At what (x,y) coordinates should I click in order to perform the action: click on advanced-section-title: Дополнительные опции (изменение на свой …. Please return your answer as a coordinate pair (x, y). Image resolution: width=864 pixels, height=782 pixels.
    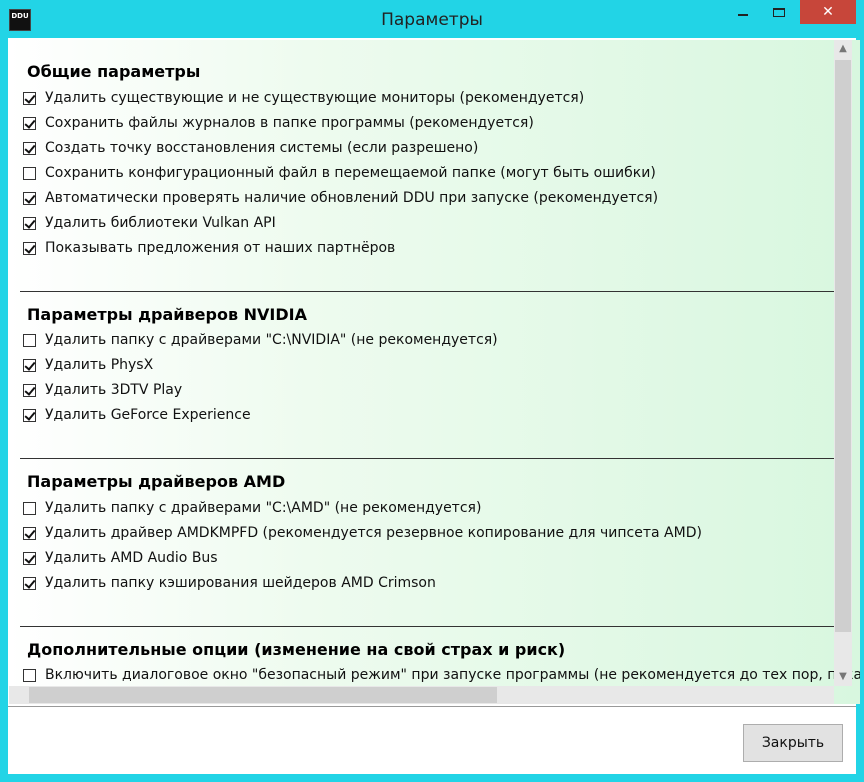
    Looking at the image, I should click on (296, 649).